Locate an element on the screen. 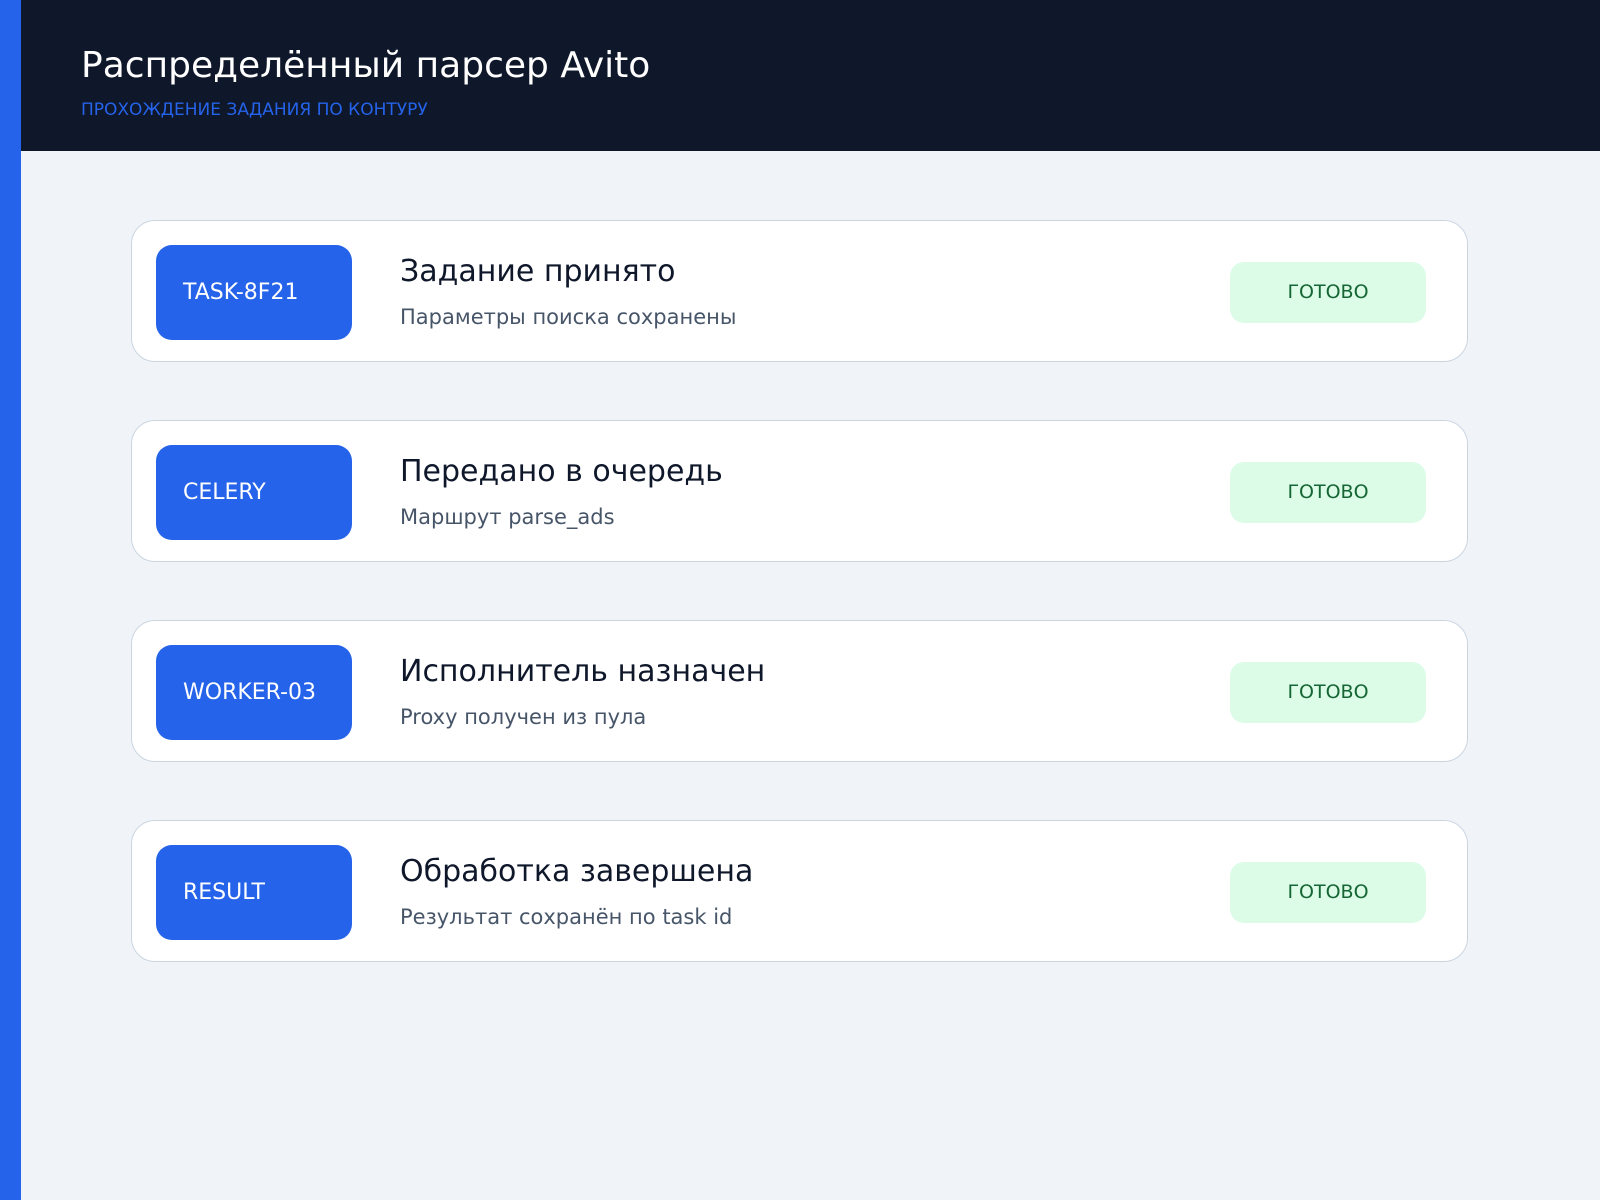 This screenshot has width=1600, height=1200. step-title: Передано в очередь is located at coordinates (561, 471).